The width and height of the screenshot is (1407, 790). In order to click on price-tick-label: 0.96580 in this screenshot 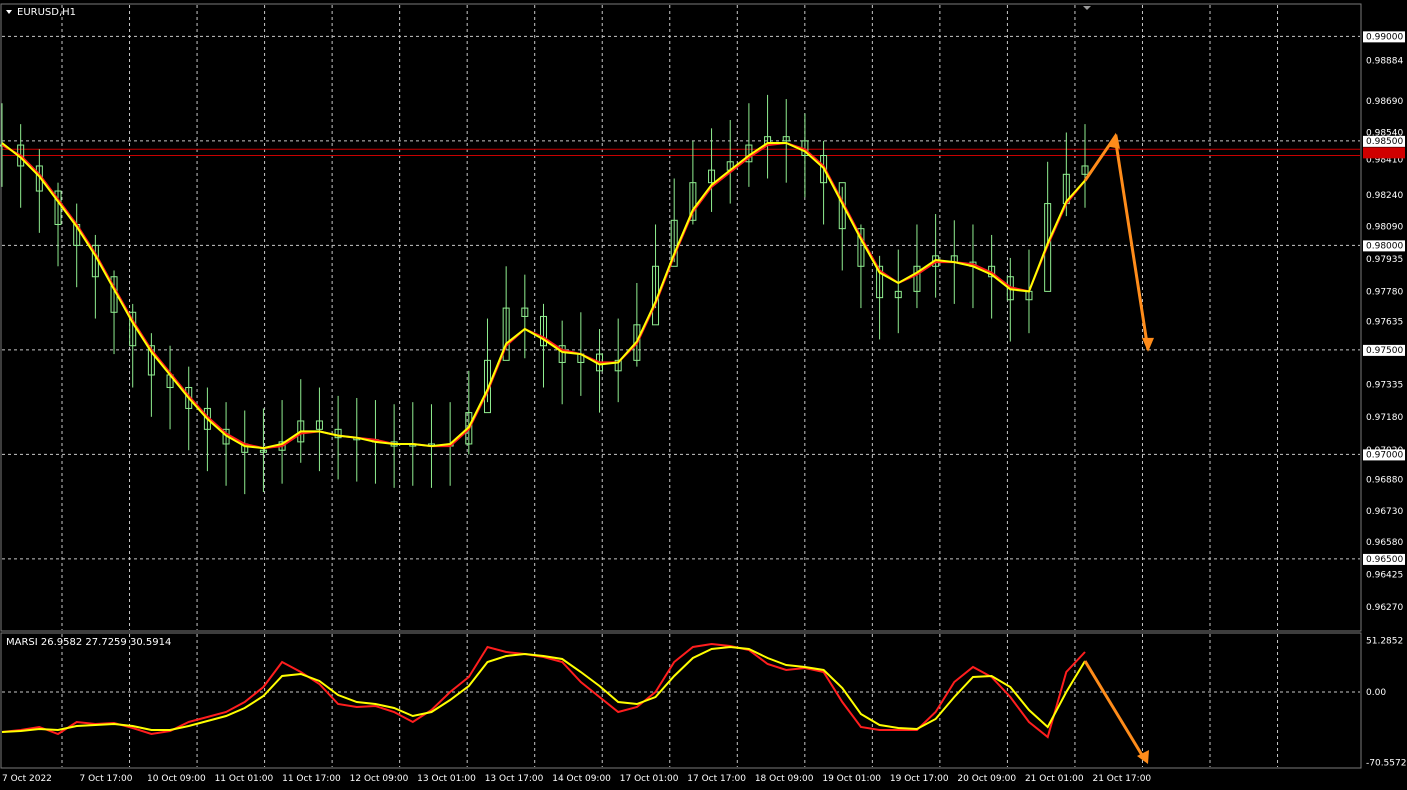, I will do `click(1384, 543)`.